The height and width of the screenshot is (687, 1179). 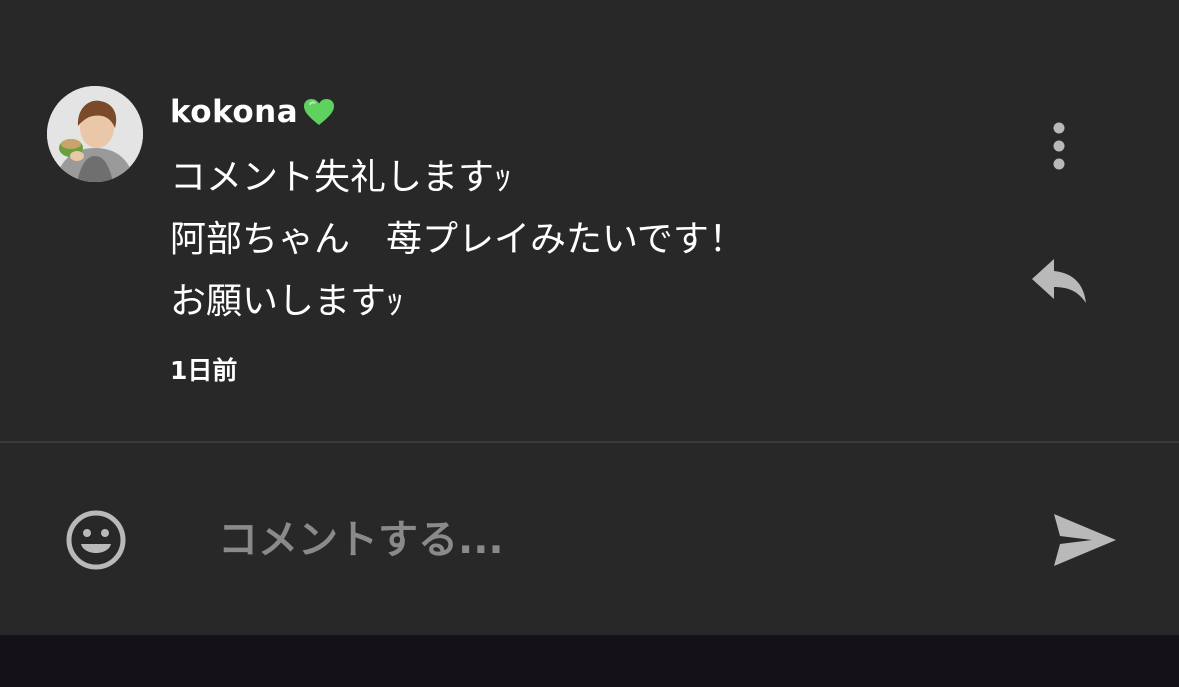 I want to click on reply-icon, so click(x=1059, y=281).